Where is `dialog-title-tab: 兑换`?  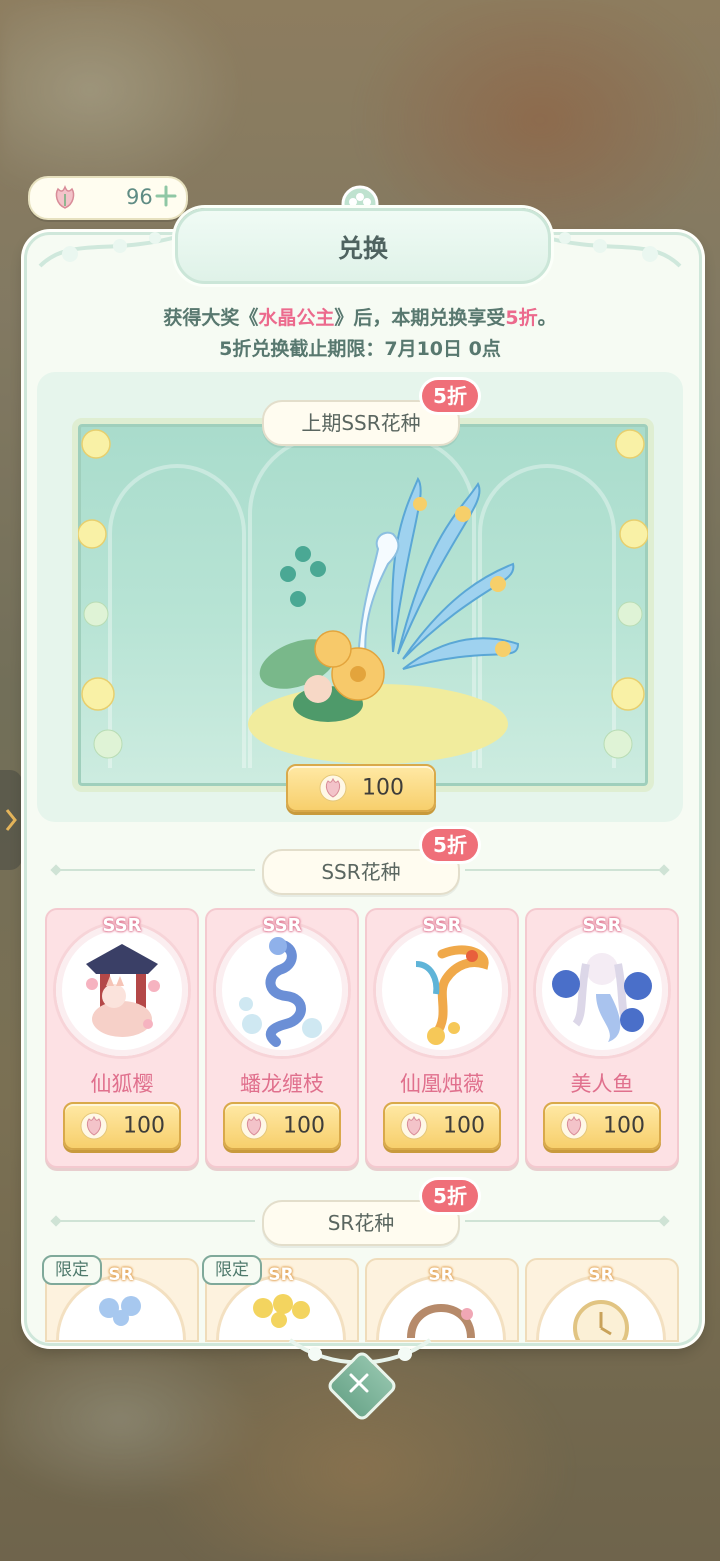 dialog-title-tab: 兑换 is located at coordinates (363, 246).